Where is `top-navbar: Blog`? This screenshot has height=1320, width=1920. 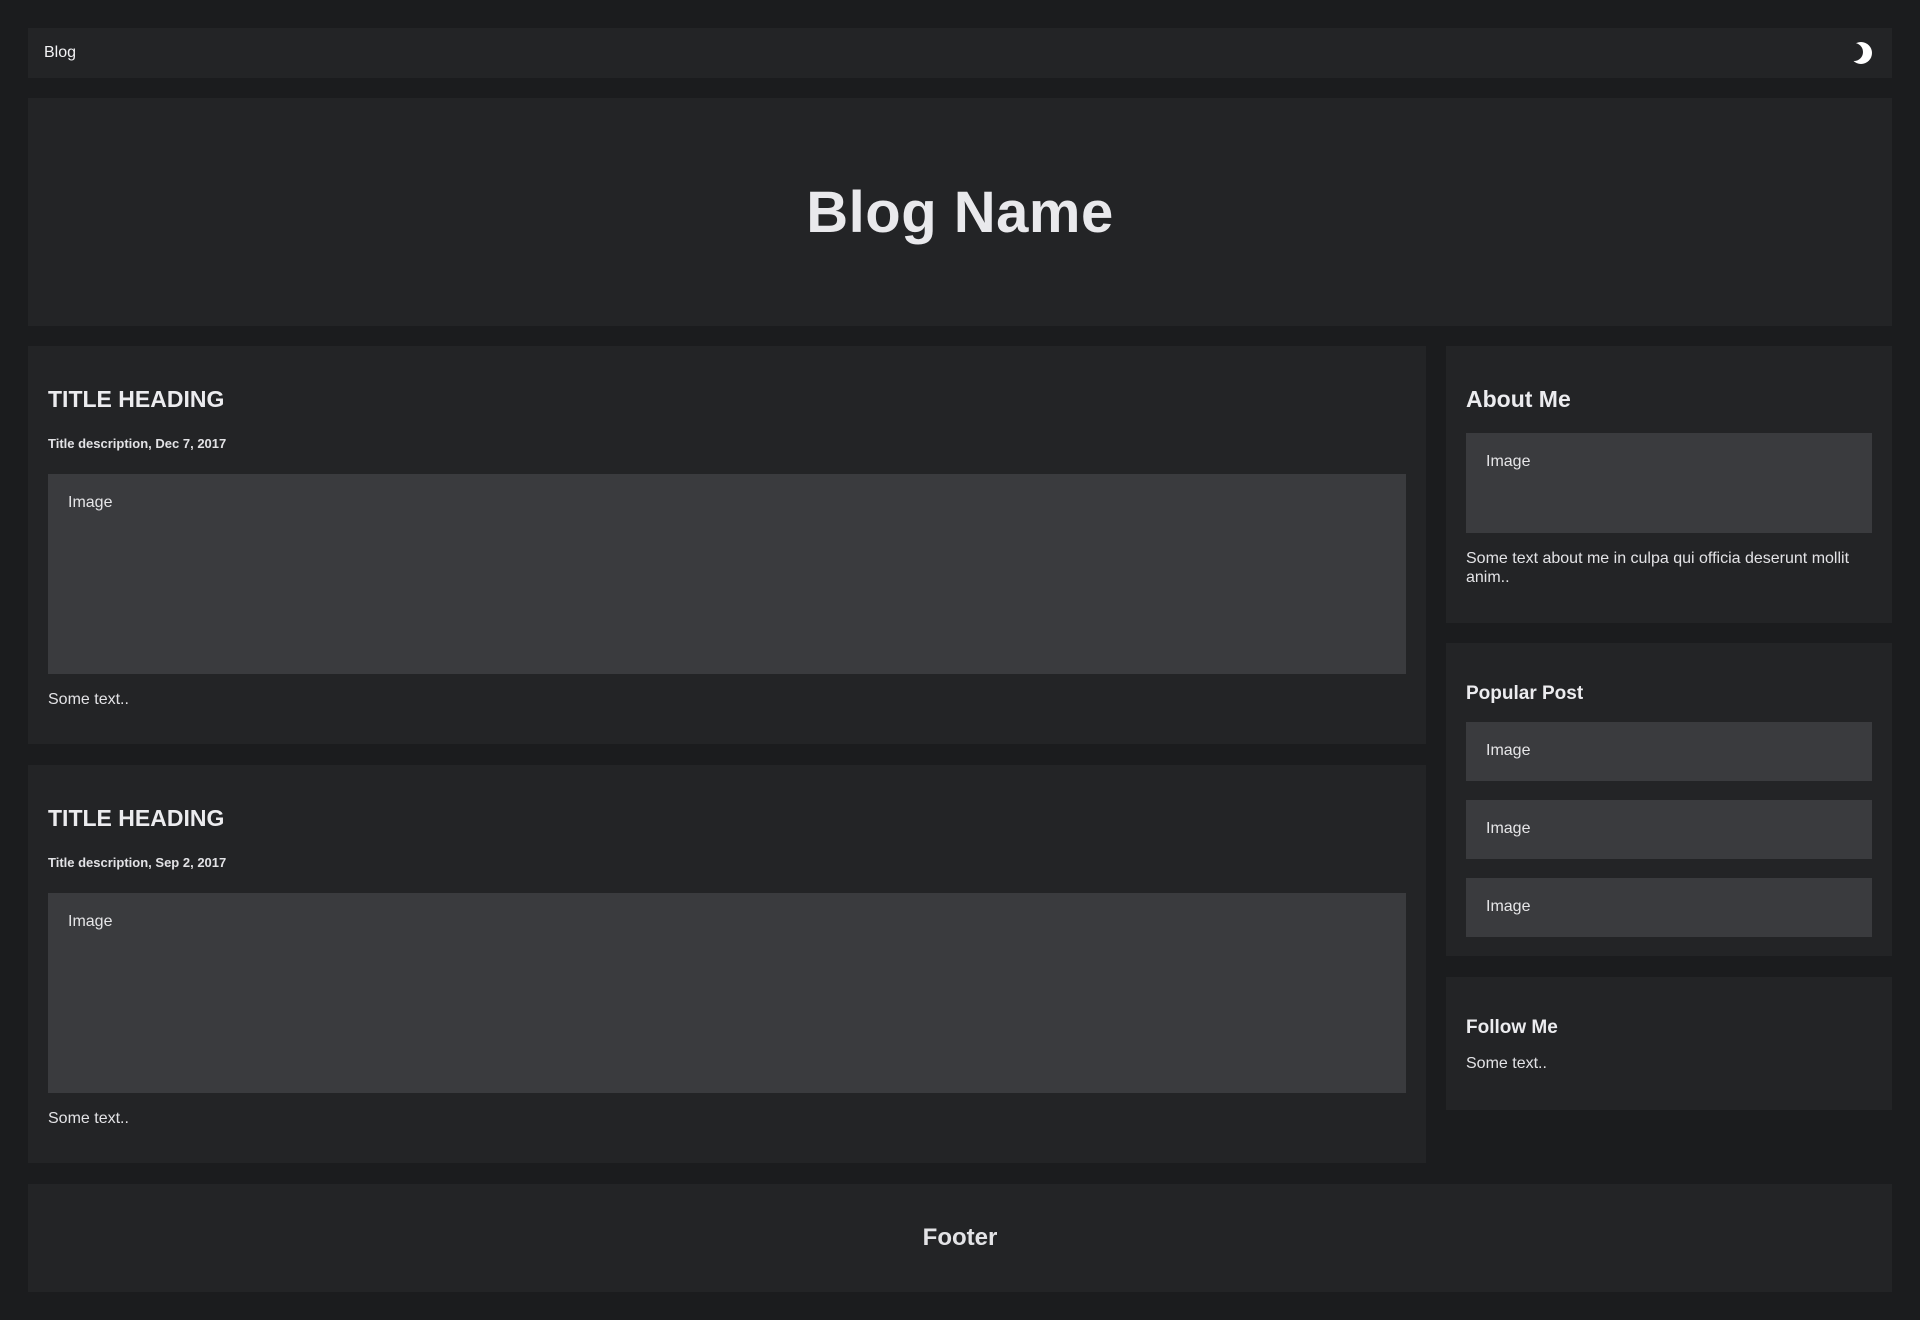 top-navbar: Blog is located at coordinates (960, 53).